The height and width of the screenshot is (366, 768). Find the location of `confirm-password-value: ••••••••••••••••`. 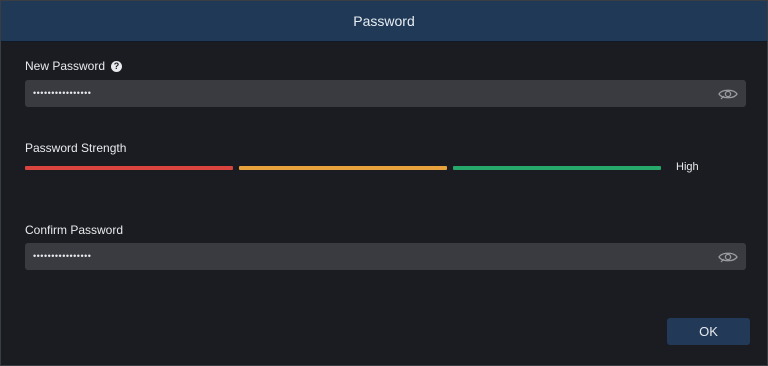

confirm-password-value: •••••••••••••••• is located at coordinates (62, 256).